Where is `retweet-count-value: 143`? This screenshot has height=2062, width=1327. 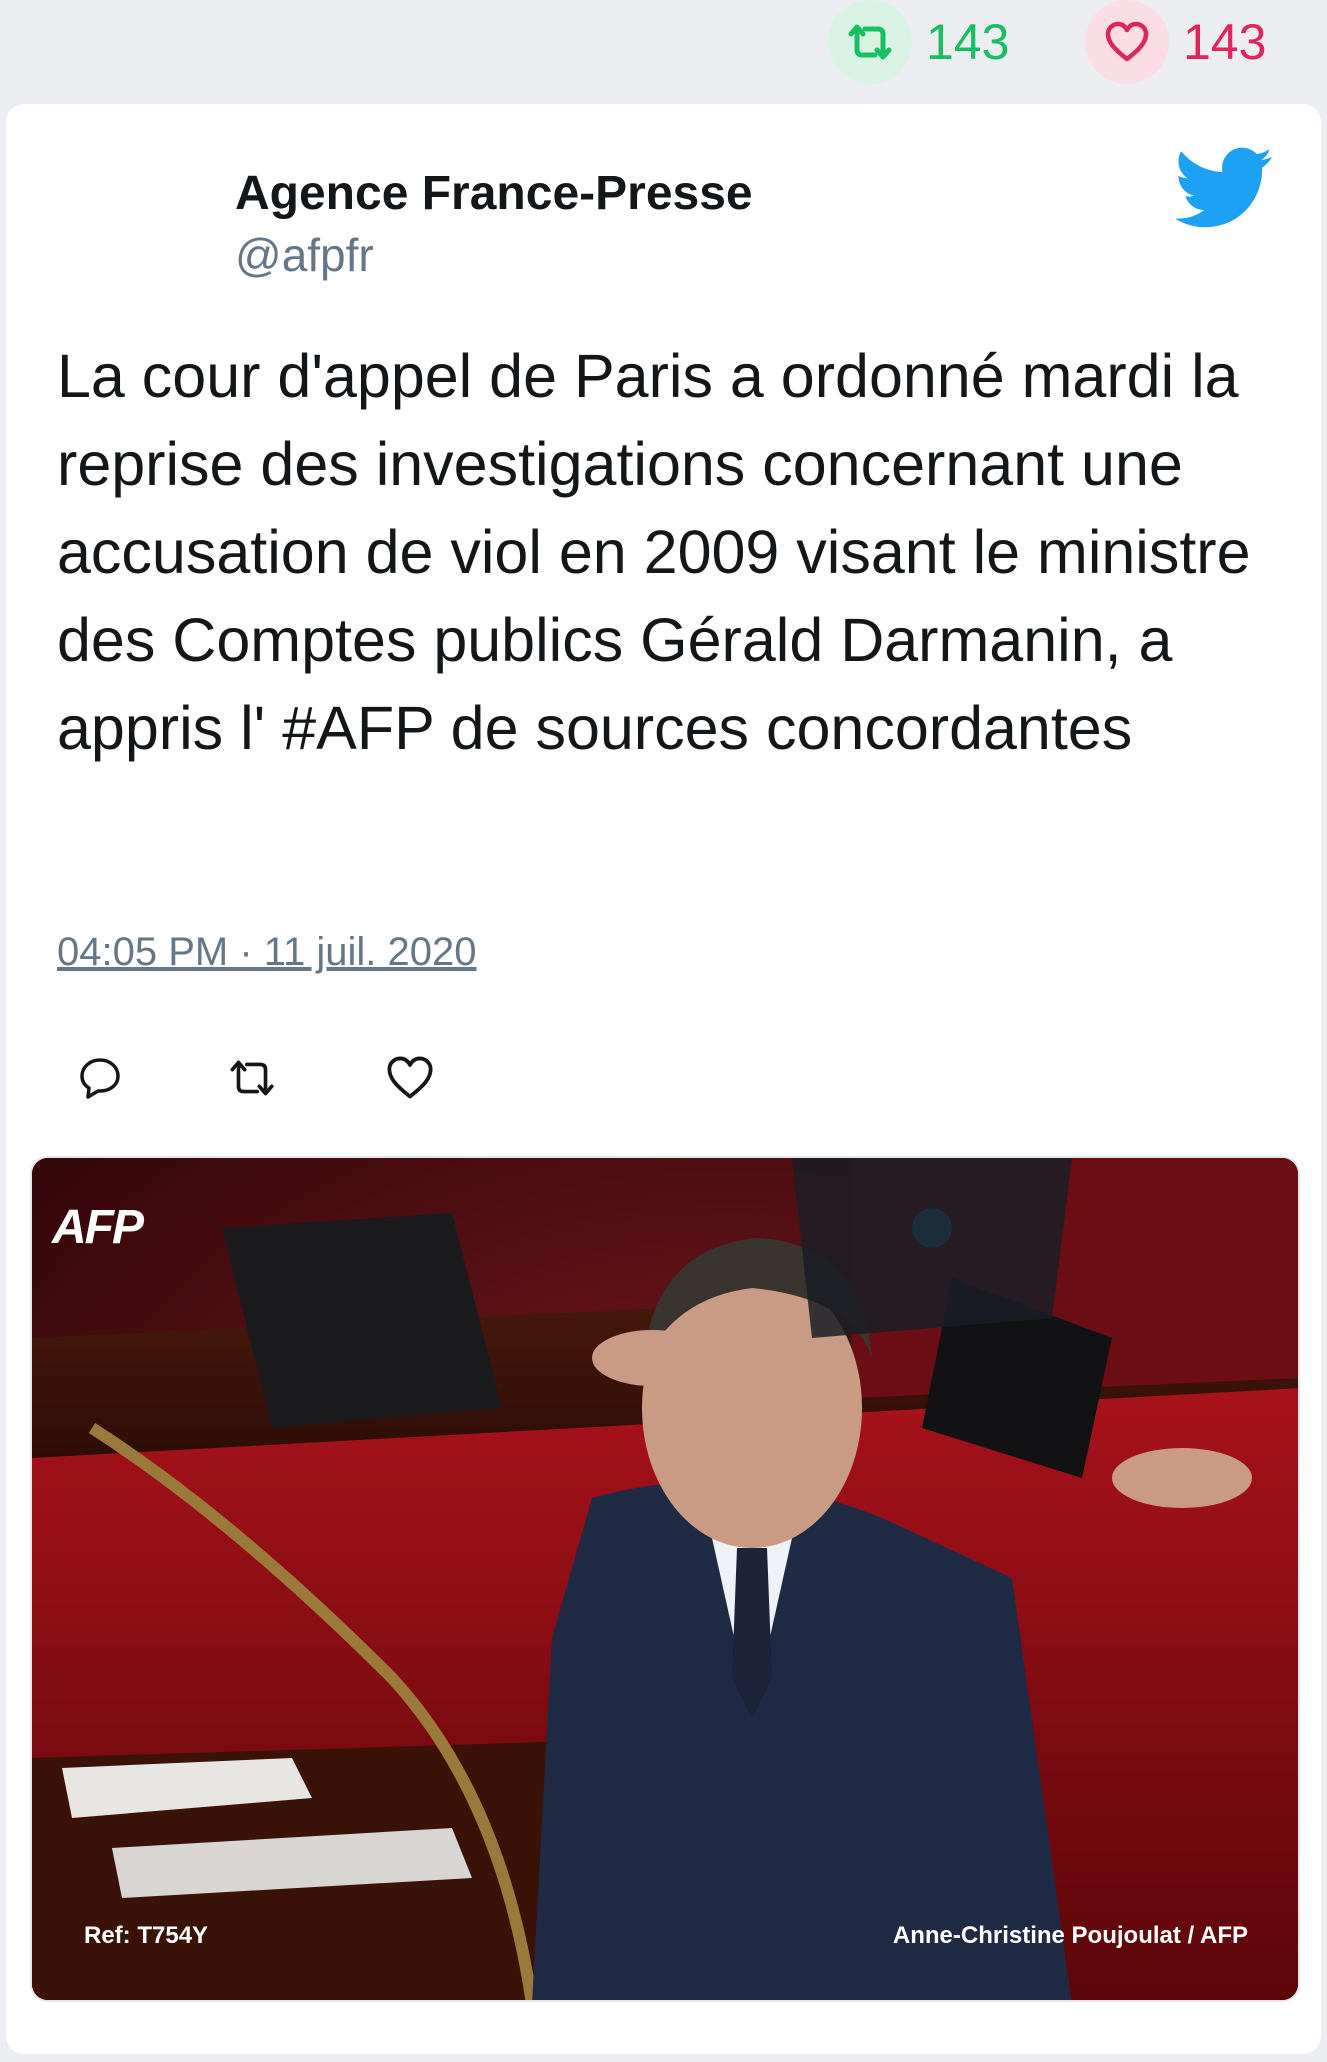
retweet-count-value: 143 is located at coordinates (968, 42).